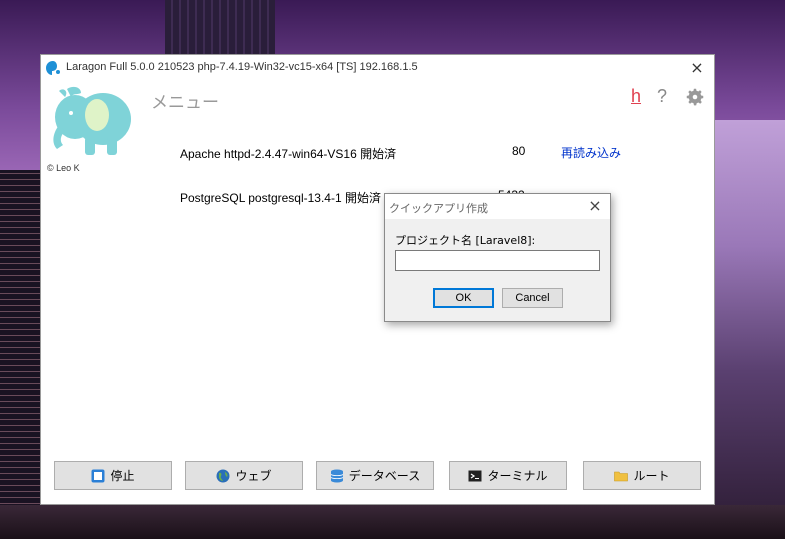 The width and height of the screenshot is (785, 539). What do you see at coordinates (595, 205) in the screenshot?
I see `dialog-close-icon: ×` at bounding box center [595, 205].